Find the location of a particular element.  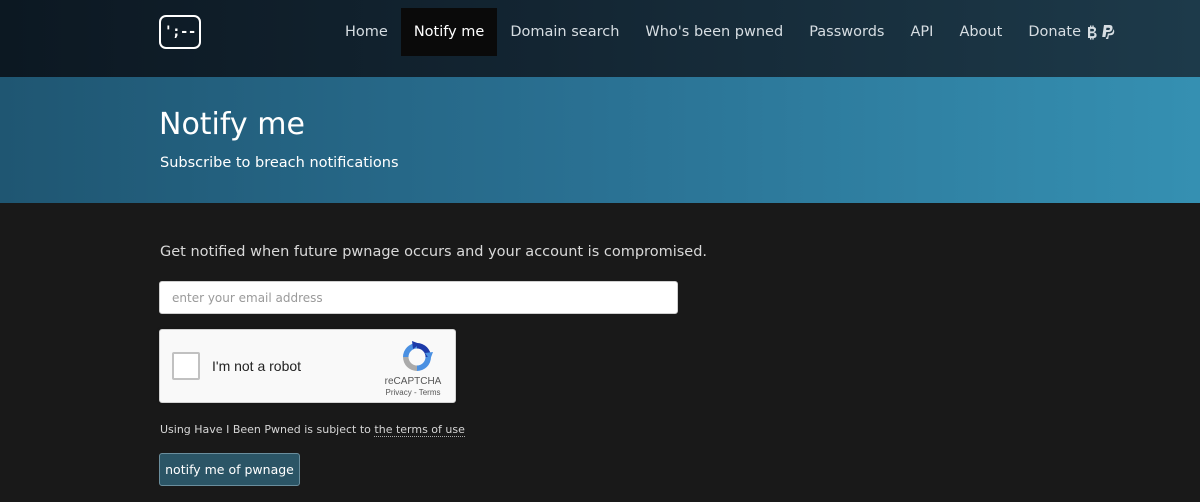

nav-item-label: Who's been pwned is located at coordinates (714, 32).